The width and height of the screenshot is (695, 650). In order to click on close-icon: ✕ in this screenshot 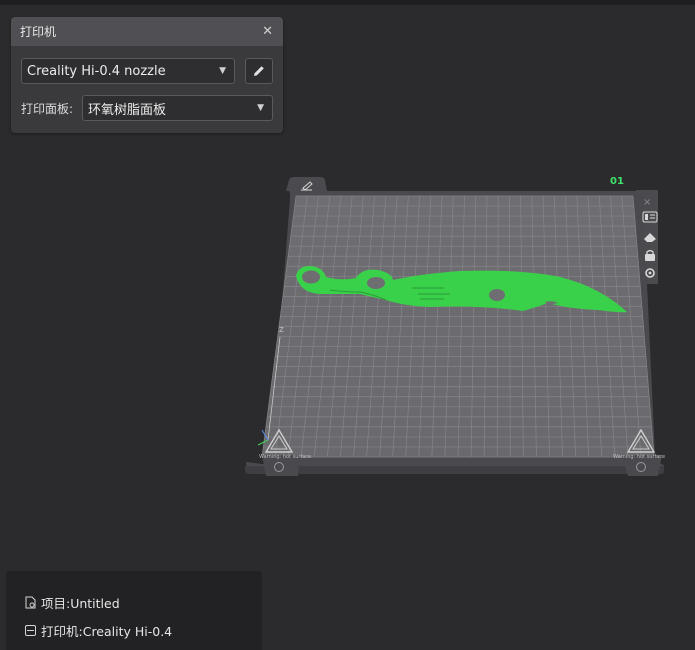, I will do `click(267, 31)`.